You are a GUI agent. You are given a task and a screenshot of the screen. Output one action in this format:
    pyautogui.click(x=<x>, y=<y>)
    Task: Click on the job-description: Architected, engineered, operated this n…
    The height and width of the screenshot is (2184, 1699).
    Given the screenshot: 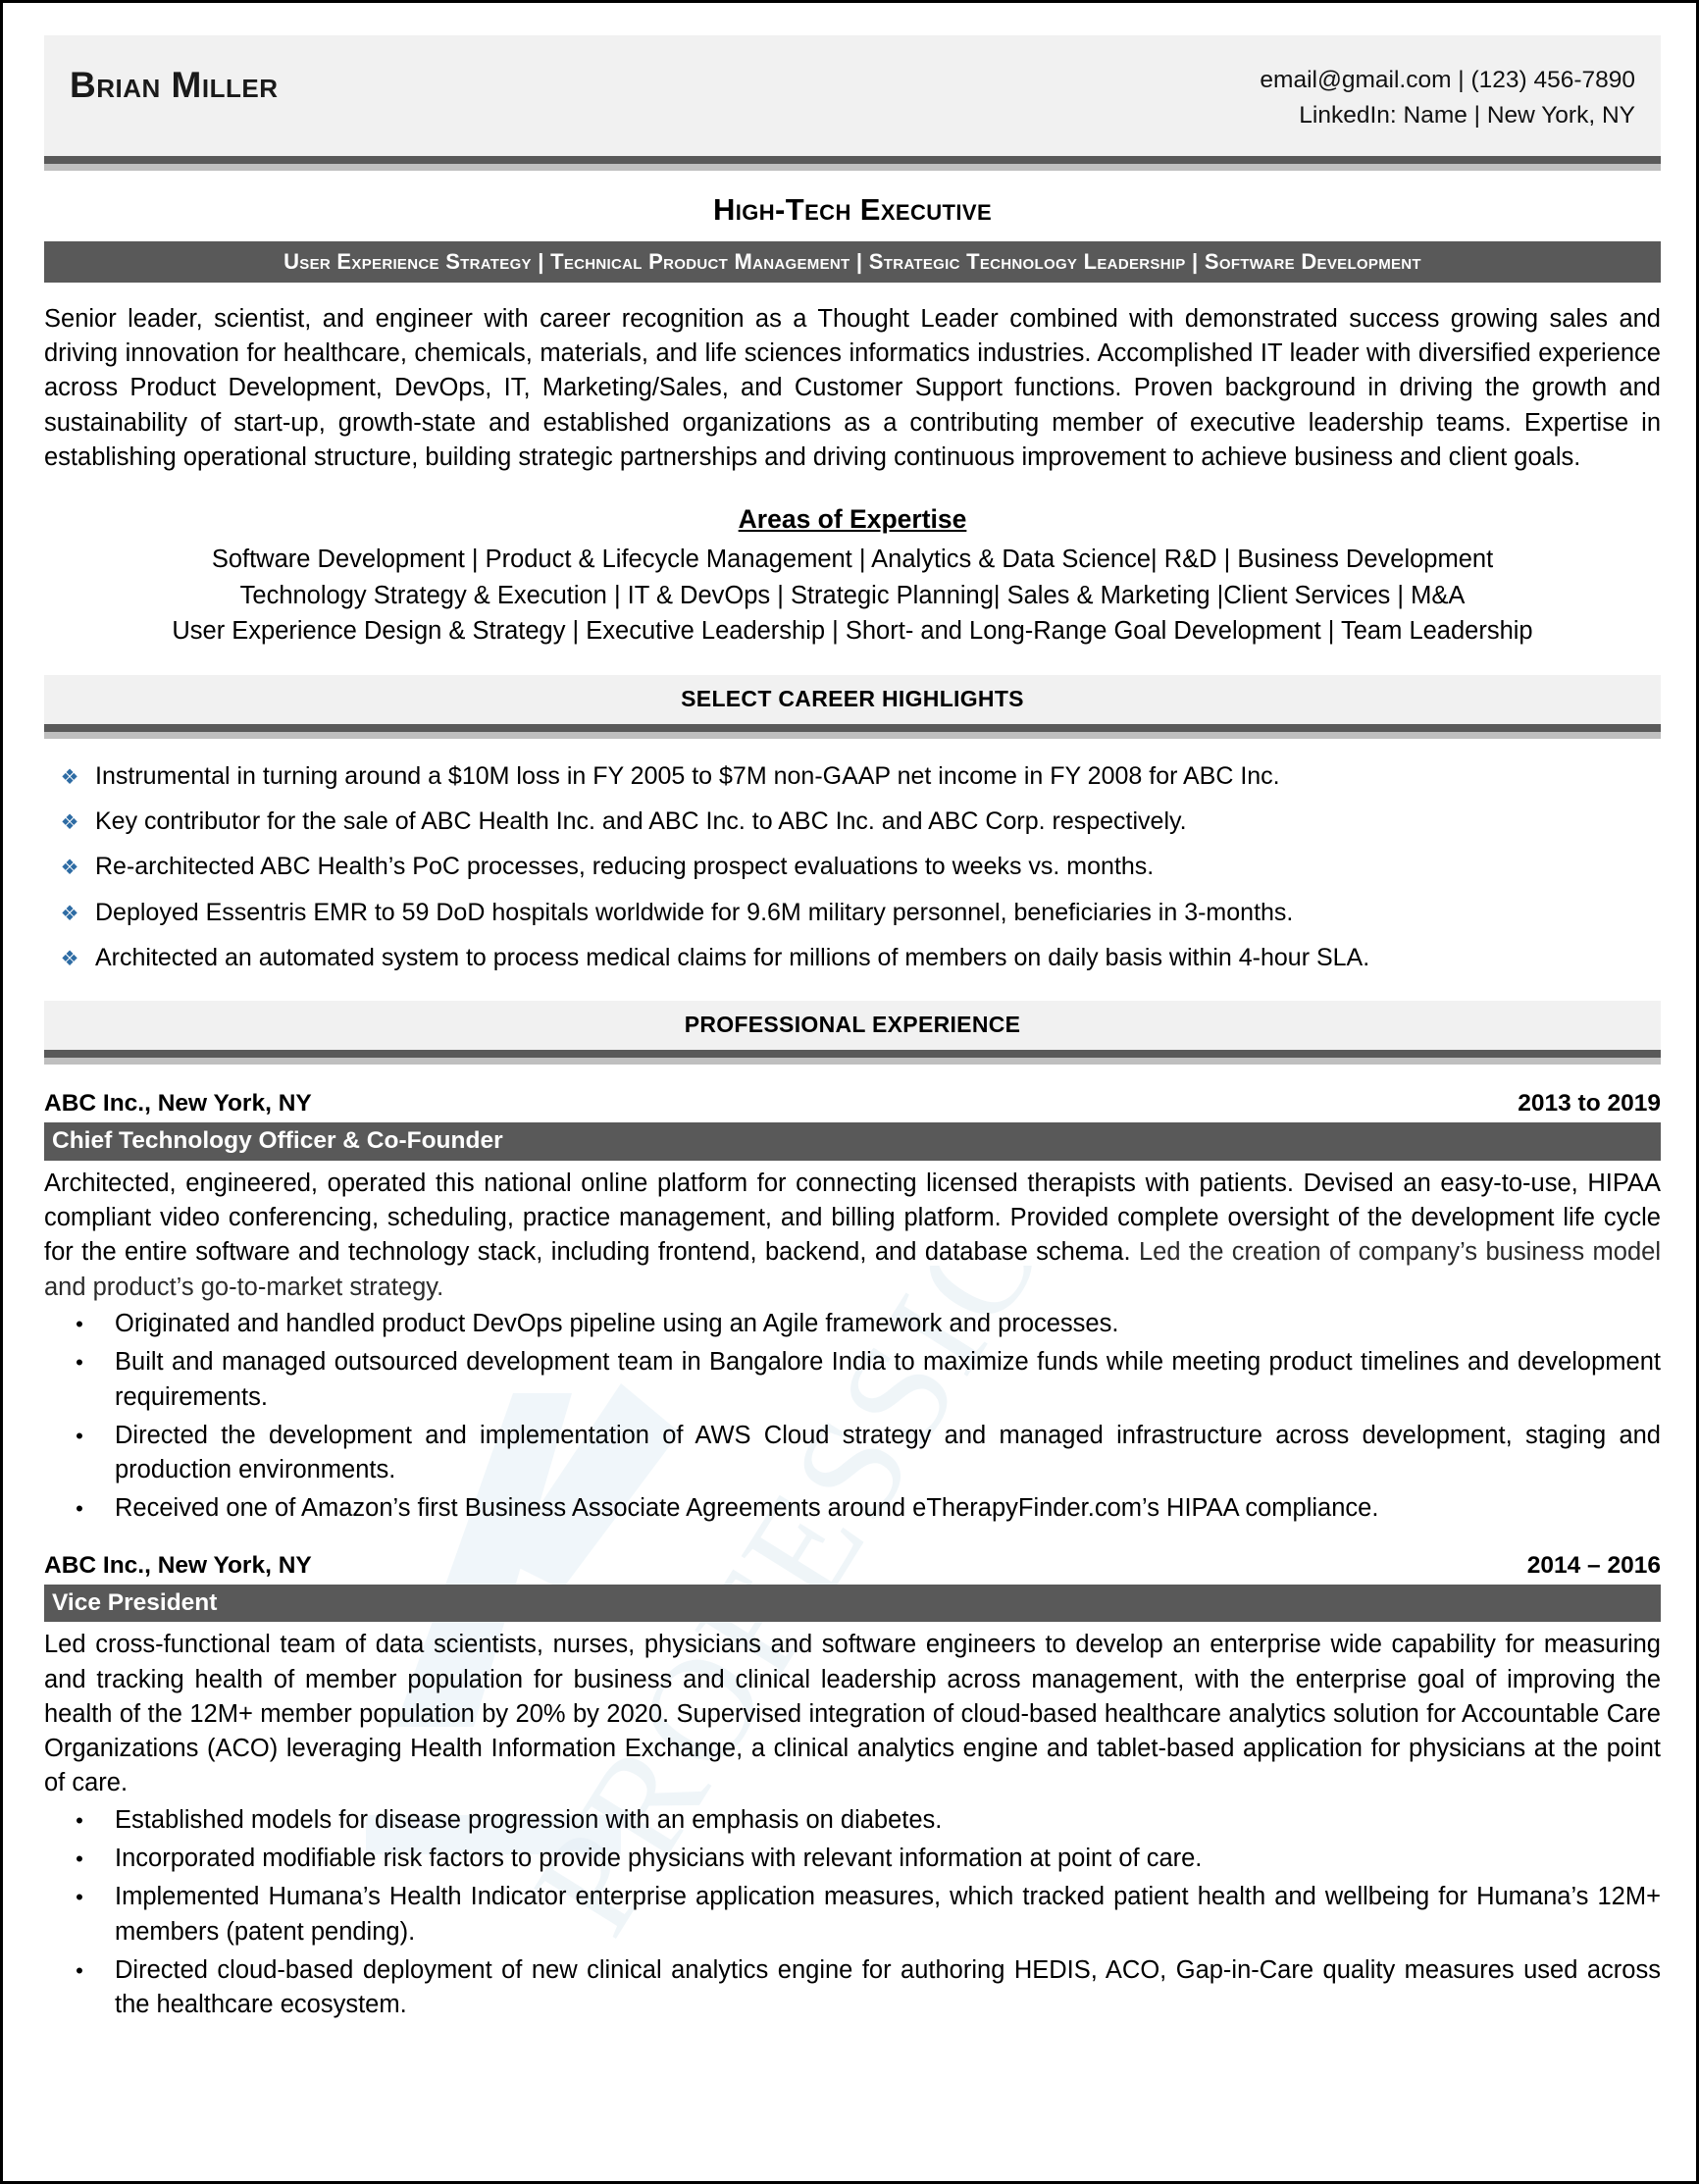 What is the action you would take?
    pyautogui.click(x=852, y=1236)
    